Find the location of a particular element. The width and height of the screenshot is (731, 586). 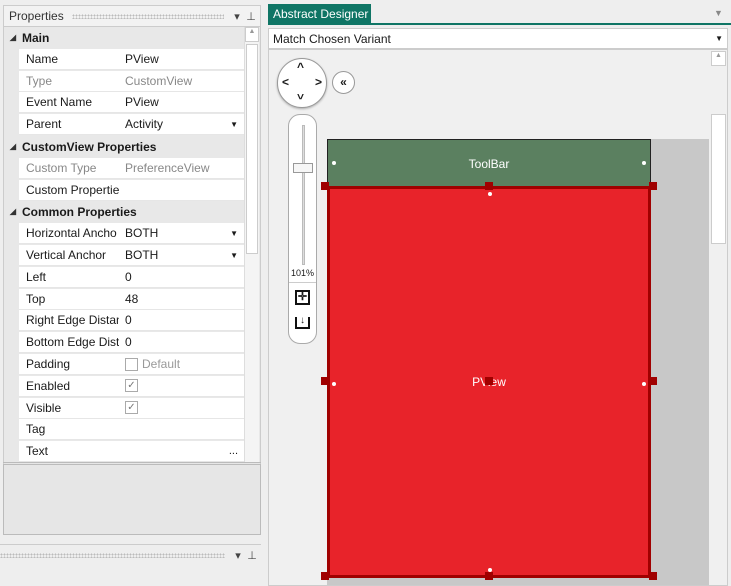

canvas-scrollbar: ▲ is located at coordinates (718, 317).